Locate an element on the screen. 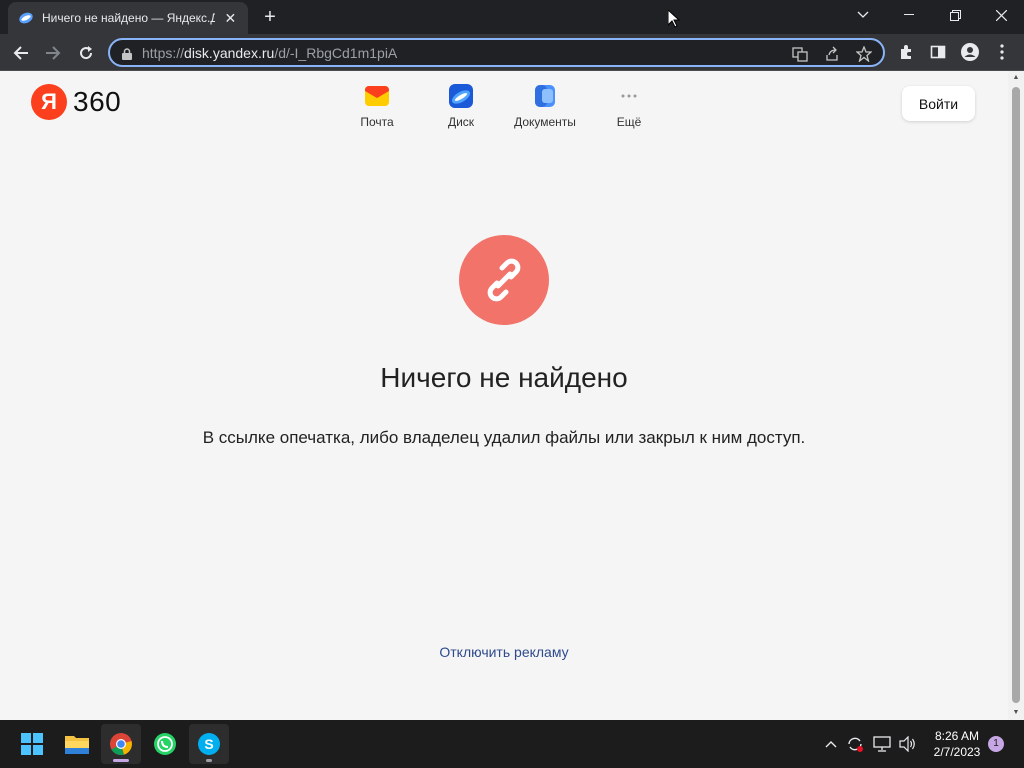  profile-icon is located at coordinates (970, 52).